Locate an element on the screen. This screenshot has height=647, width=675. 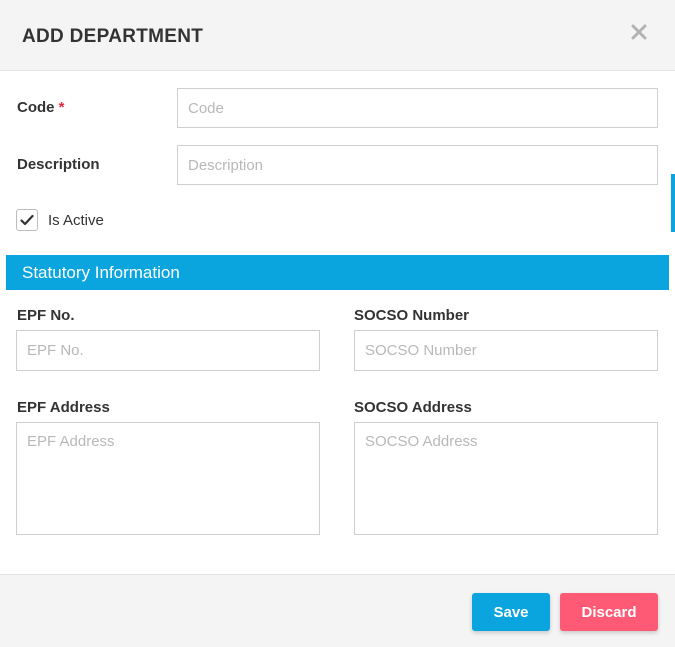
code-label: Code * is located at coordinates (41, 107).